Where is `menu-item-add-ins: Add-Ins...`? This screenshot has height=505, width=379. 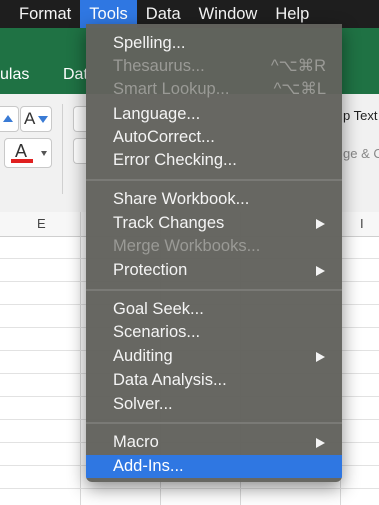
menu-item-add-ins: Add-Ins... is located at coordinates (214, 466).